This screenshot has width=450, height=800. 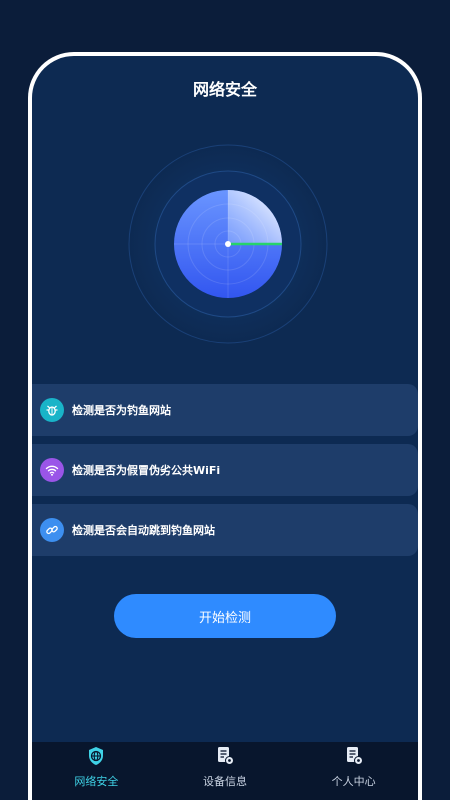 What do you see at coordinates (225, 616) in the screenshot?
I see `start-scan-button: 开始检测` at bounding box center [225, 616].